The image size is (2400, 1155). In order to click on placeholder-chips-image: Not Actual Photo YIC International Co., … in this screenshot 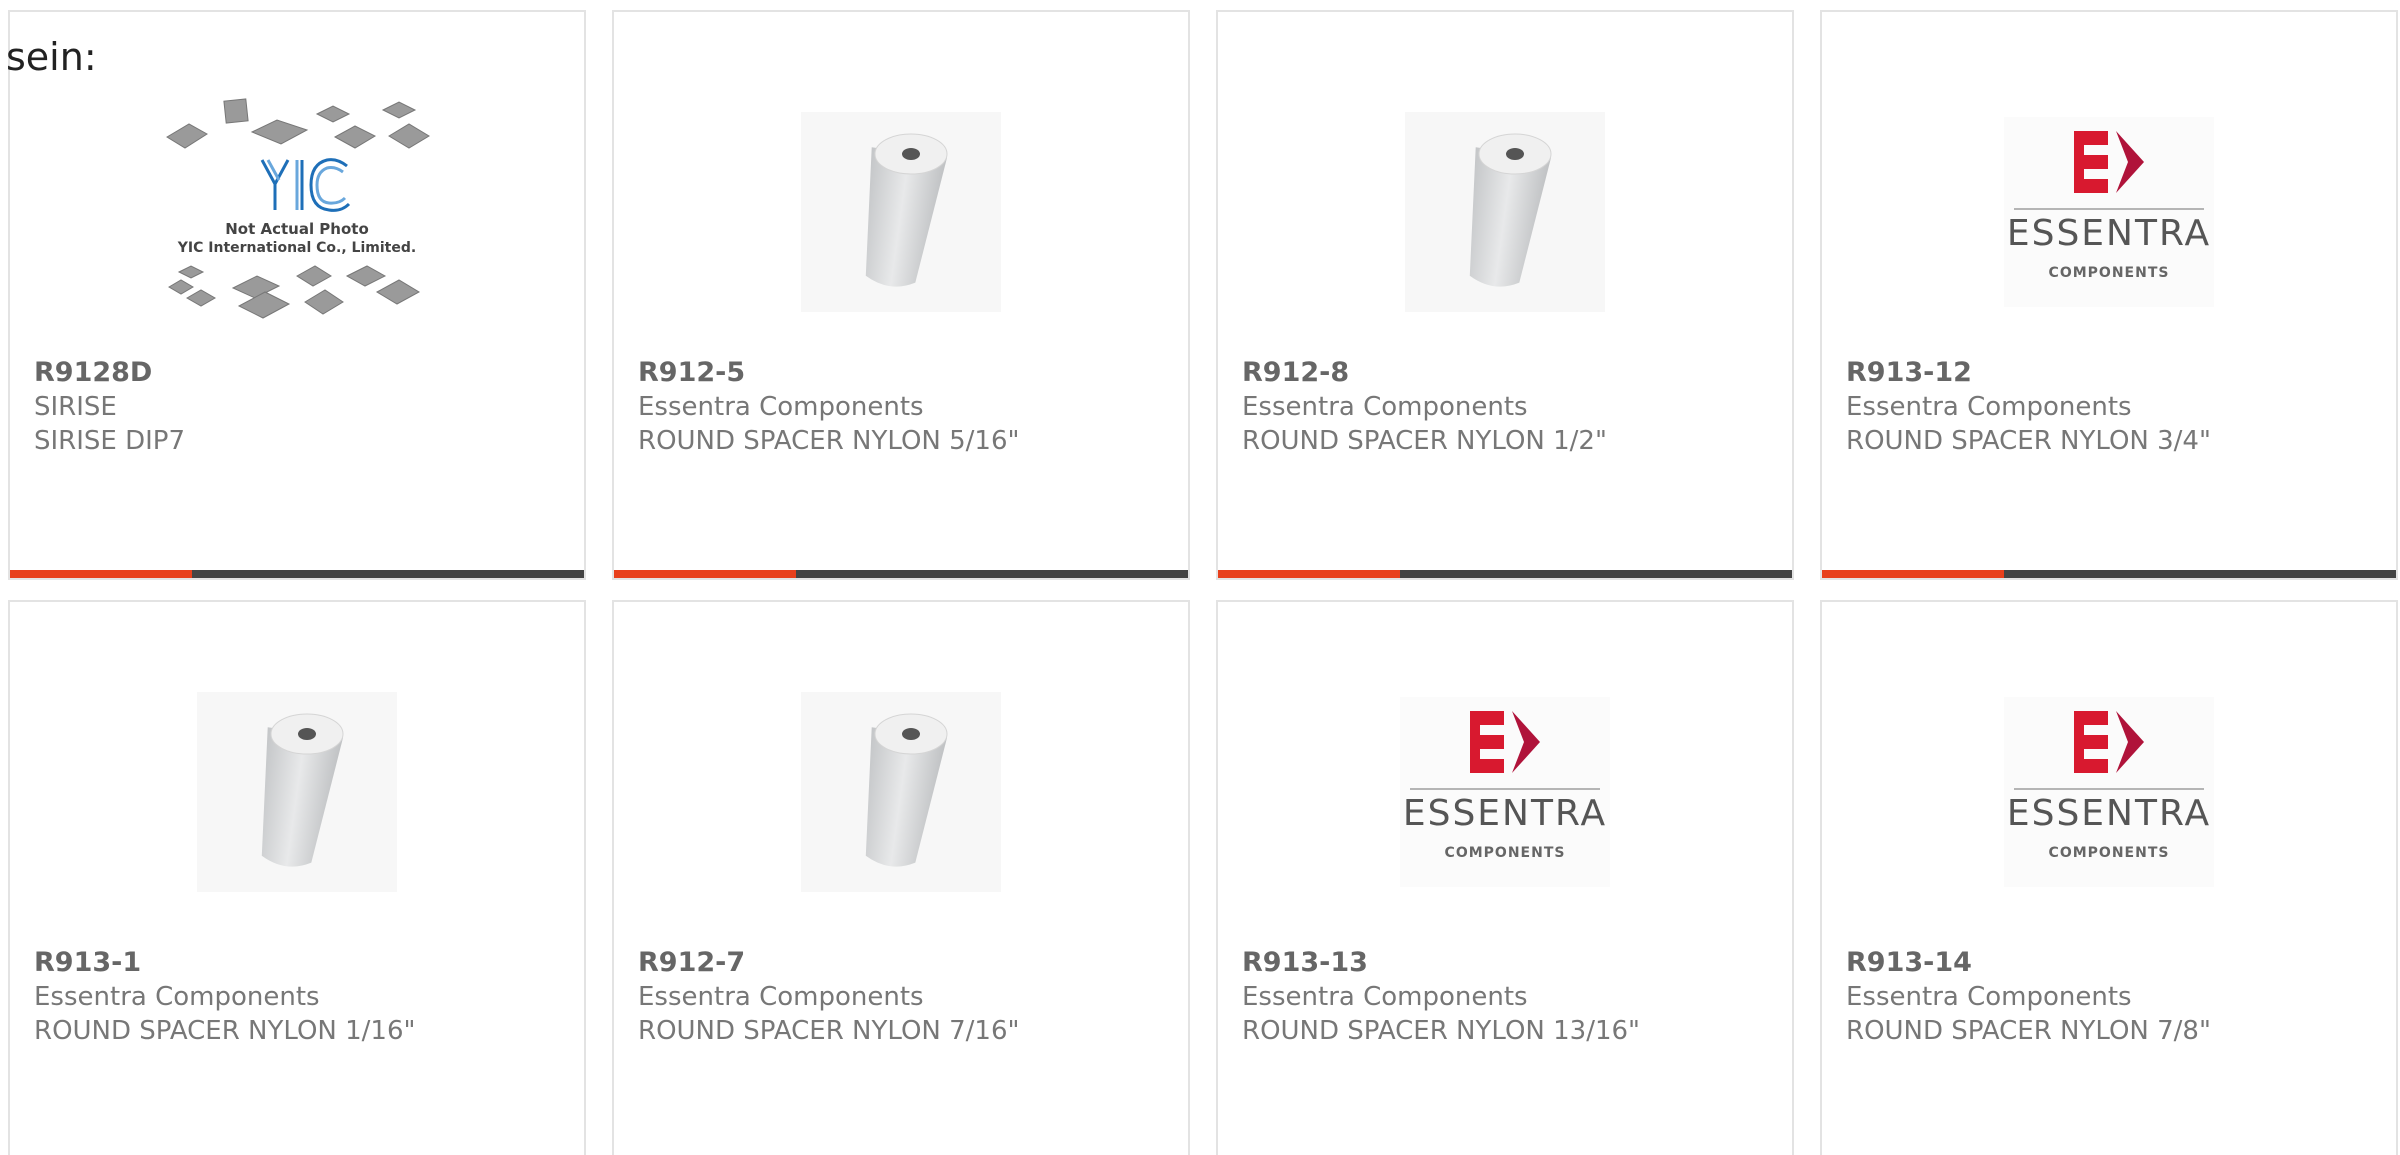, I will do `click(298, 208)`.